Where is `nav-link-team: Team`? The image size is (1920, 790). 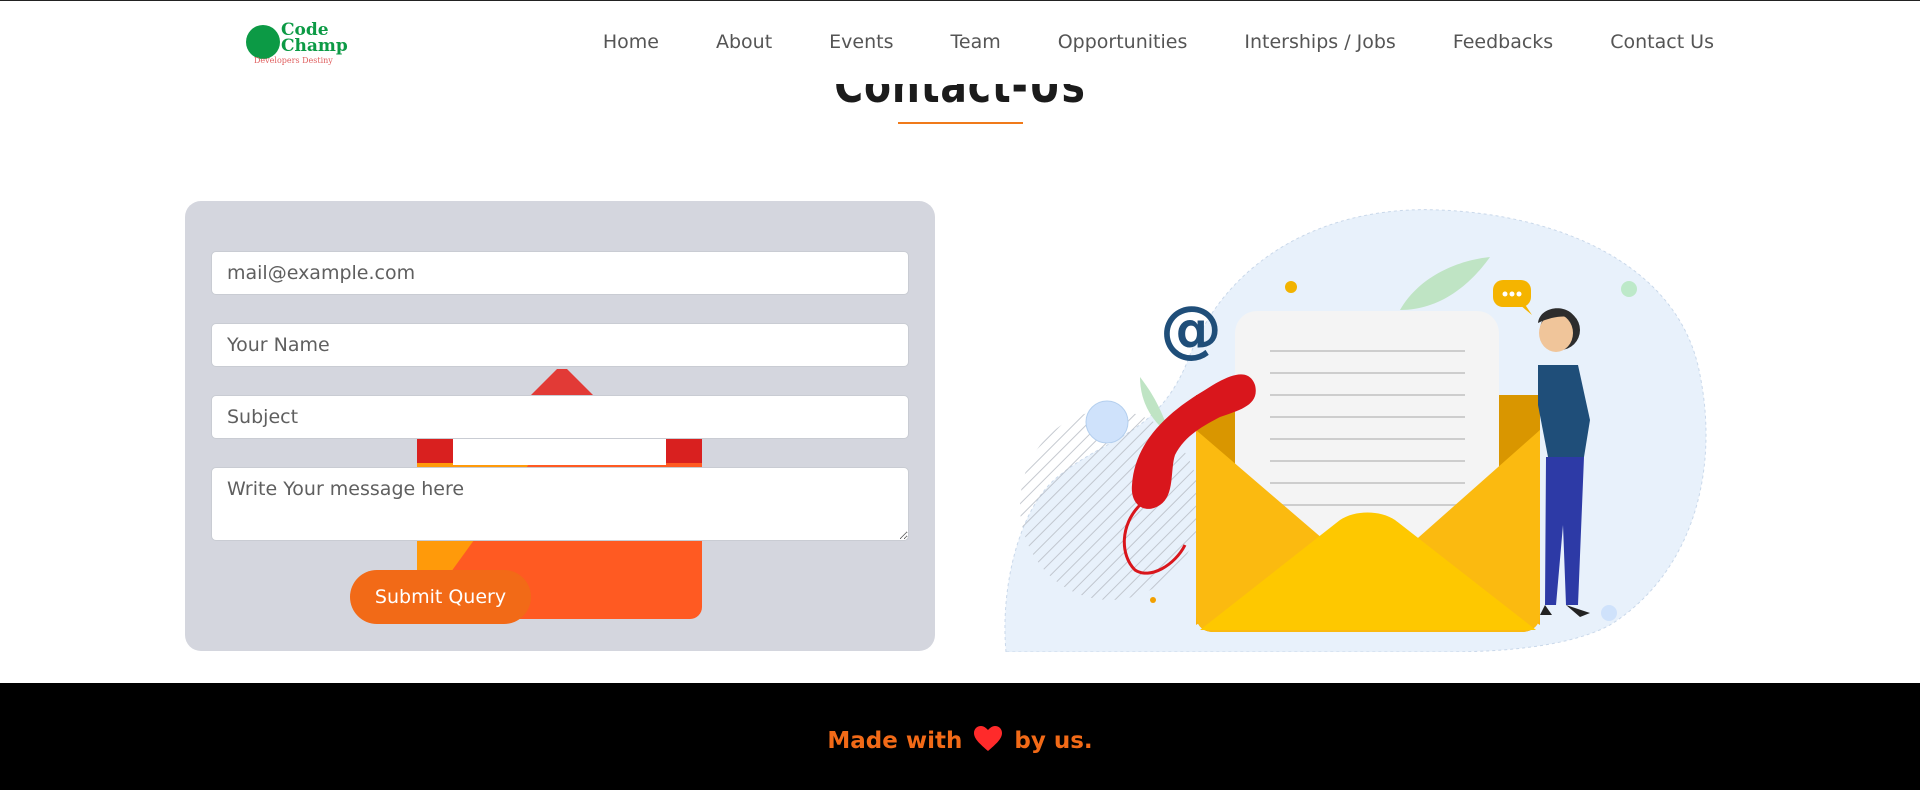 nav-link-team: Team is located at coordinates (976, 42).